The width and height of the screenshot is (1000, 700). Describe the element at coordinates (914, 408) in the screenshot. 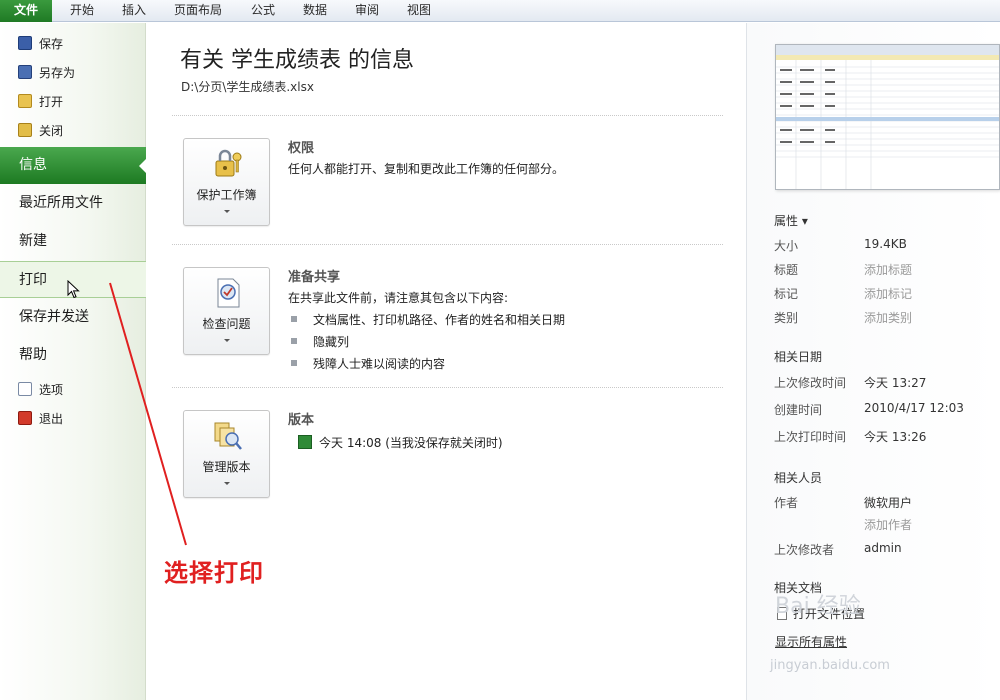

I see `created-value: 2010/4/17 12:03` at that location.